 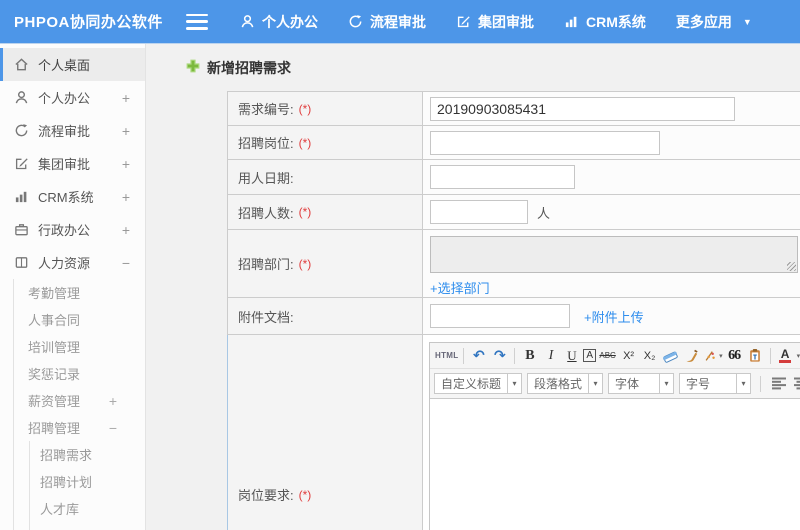 I want to click on custom-title-select: 自定义标题 ▾, so click(x=478, y=383).